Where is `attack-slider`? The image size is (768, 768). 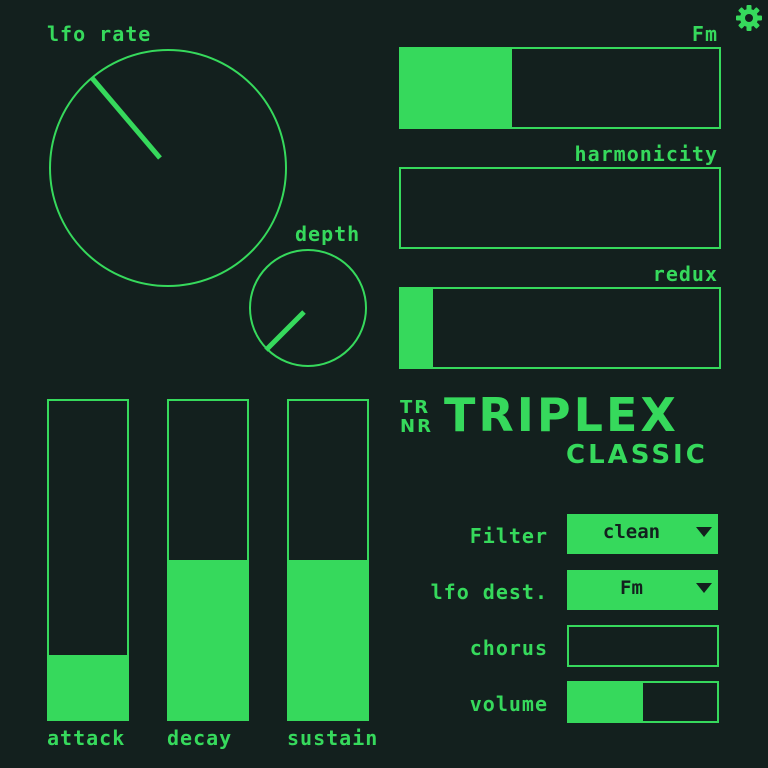 attack-slider is located at coordinates (88, 560).